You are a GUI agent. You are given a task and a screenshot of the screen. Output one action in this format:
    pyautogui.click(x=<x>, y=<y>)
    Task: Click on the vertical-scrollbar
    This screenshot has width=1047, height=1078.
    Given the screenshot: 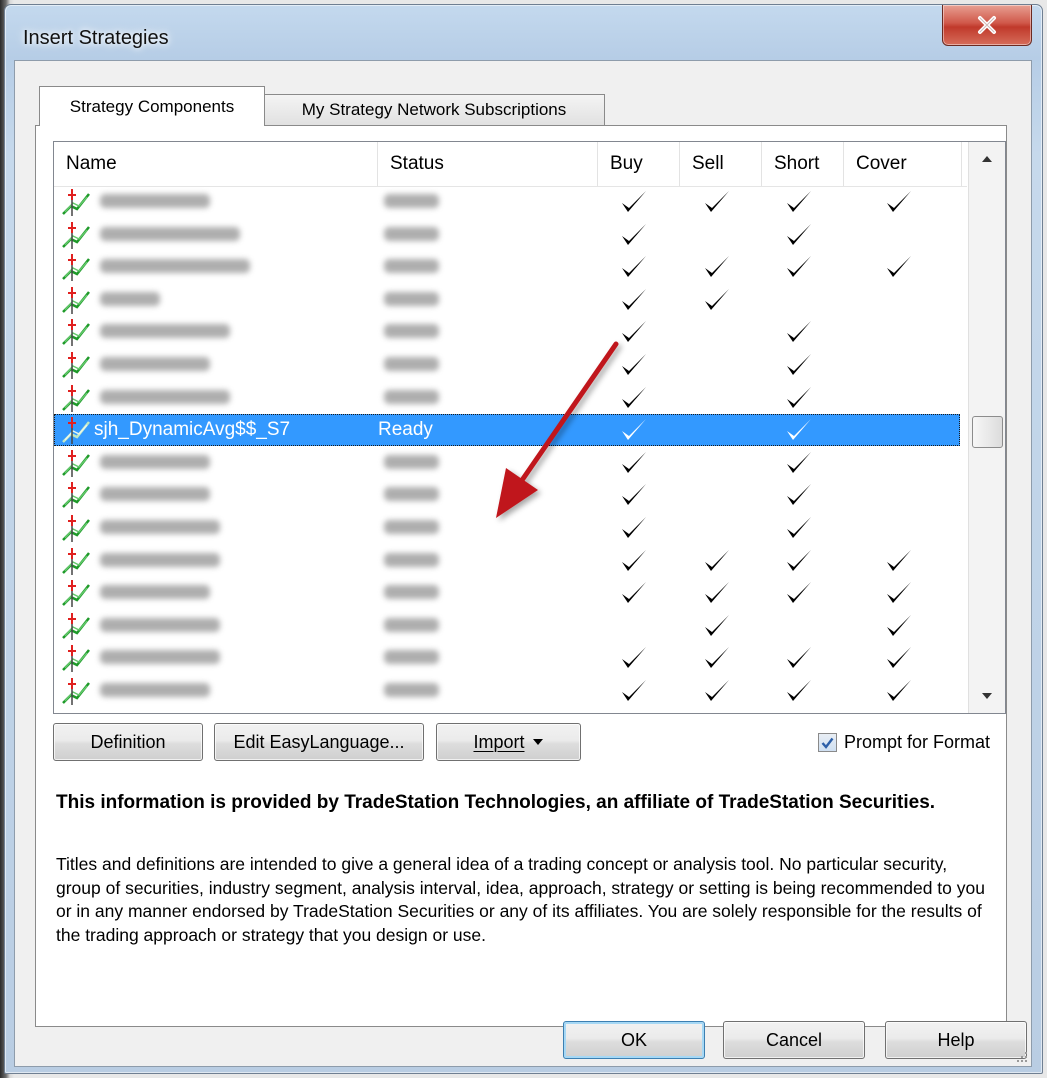 What is the action you would take?
    pyautogui.click(x=986, y=427)
    